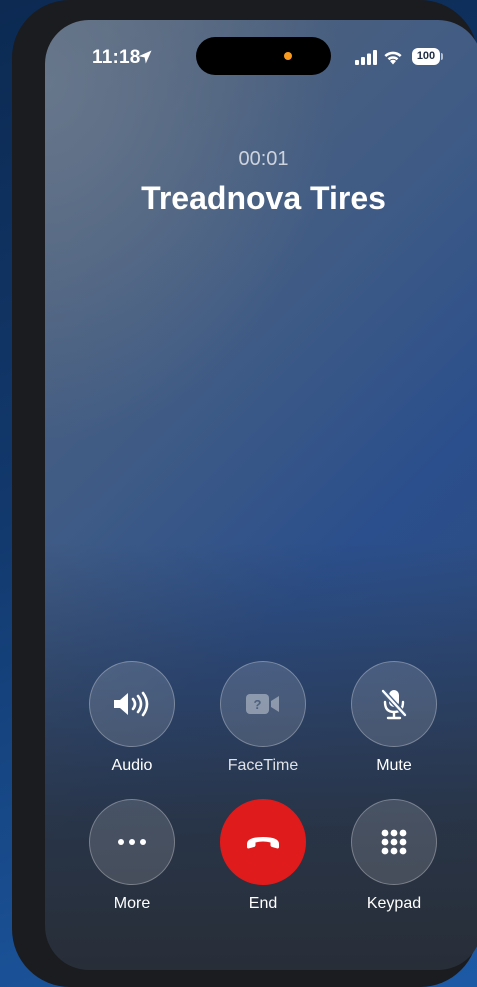  Describe the element at coordinates (288, 56) in the screenshot. I see `orange-indicator-dot` at that location.